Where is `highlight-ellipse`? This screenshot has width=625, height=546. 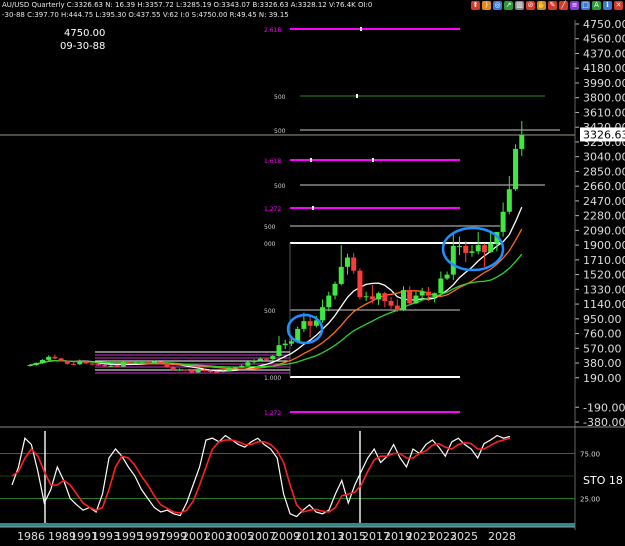 highlight-ellipse is located at coordinates (305, 329).